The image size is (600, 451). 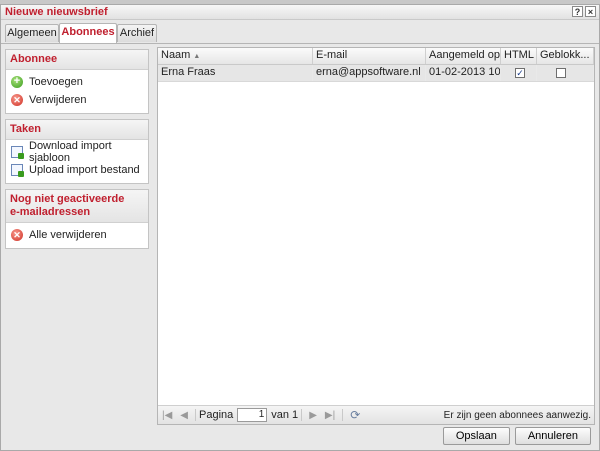 I want to click on delete-subscriber-button: ✕ Verwijderen, so click(x=77, y=100).